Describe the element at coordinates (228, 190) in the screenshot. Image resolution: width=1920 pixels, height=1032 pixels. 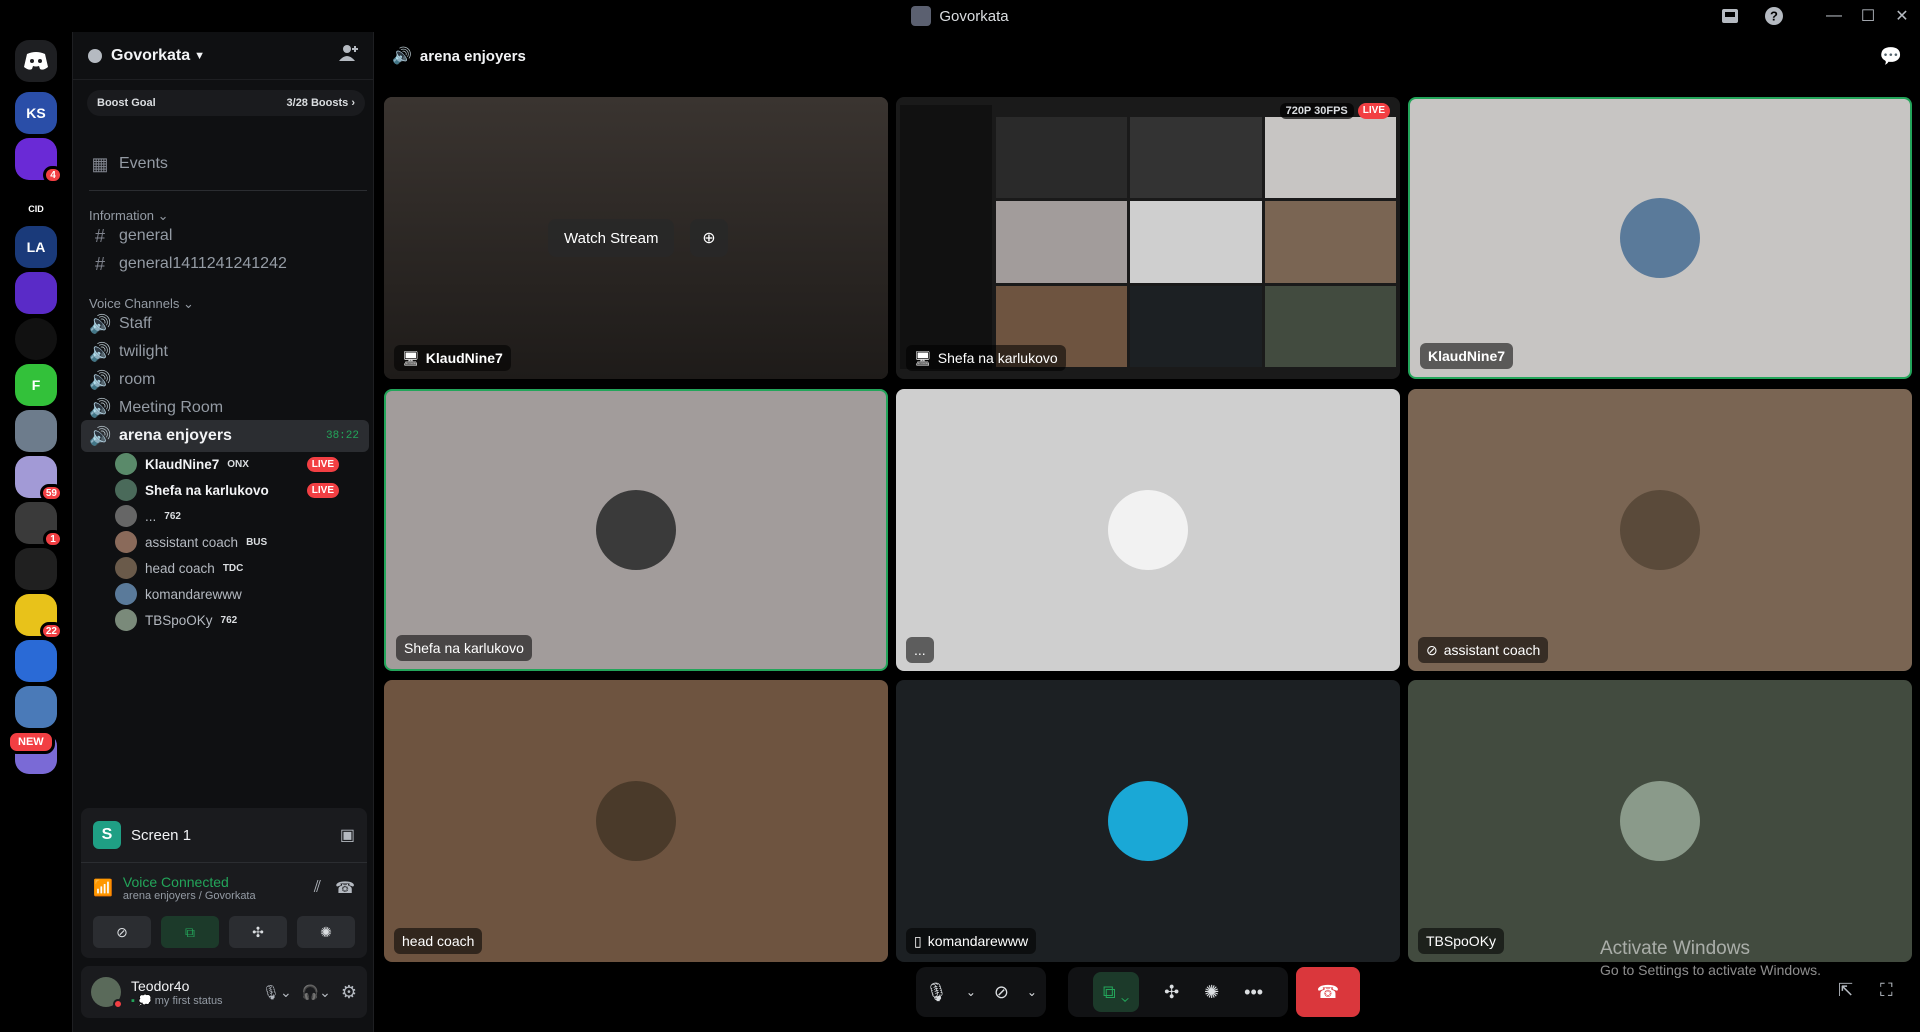
I see `divider` at that location.